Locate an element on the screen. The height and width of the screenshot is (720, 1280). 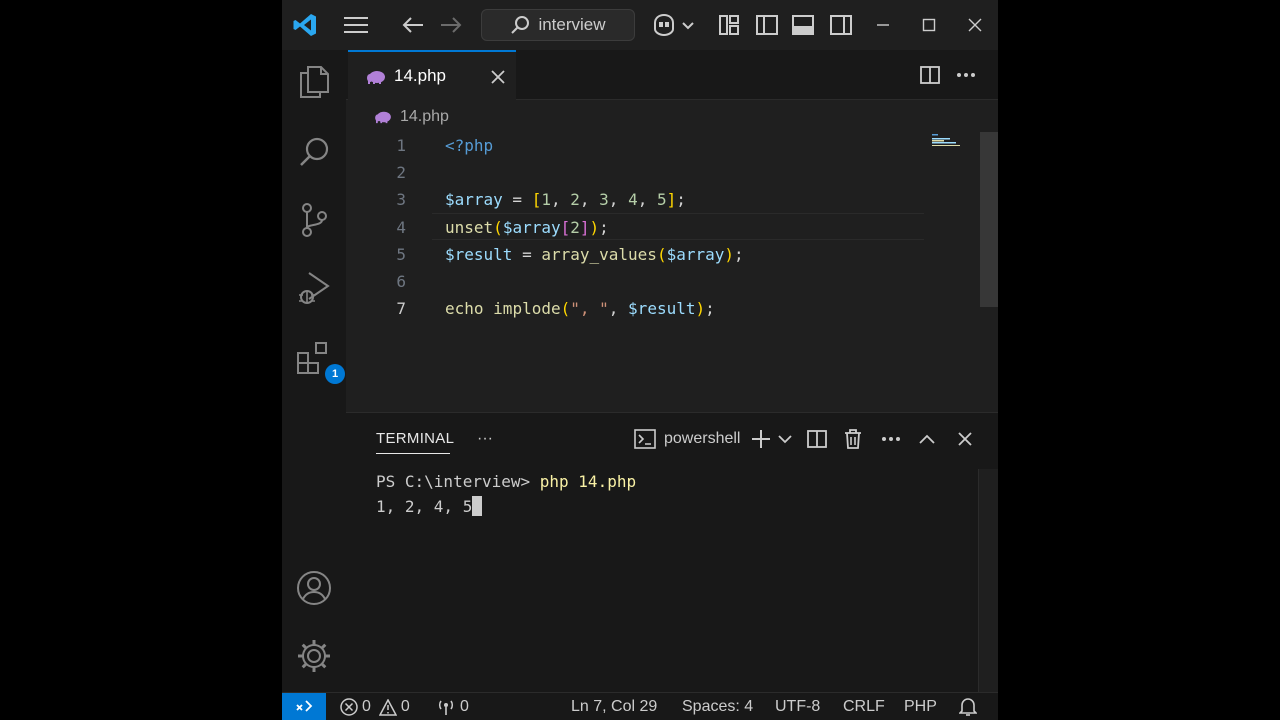
code-line: 3 $array = [1, 2, 3, 4, 5]; is located at coordinates (646, 199).